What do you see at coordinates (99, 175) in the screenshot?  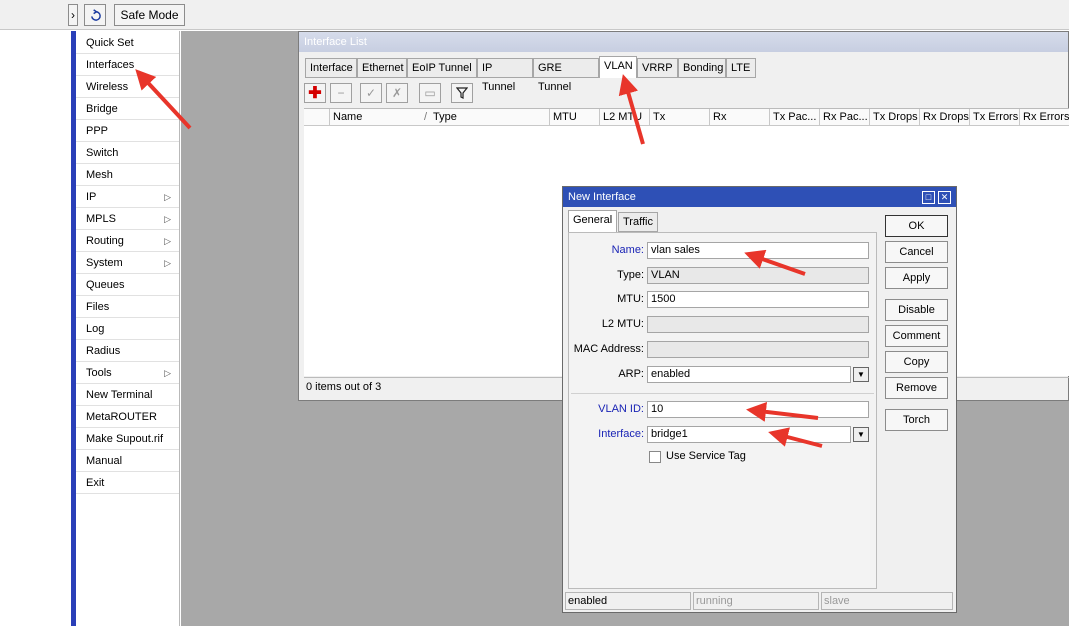 I see `sidebar-item-label: Mesh` at bounding box center [99, 175].